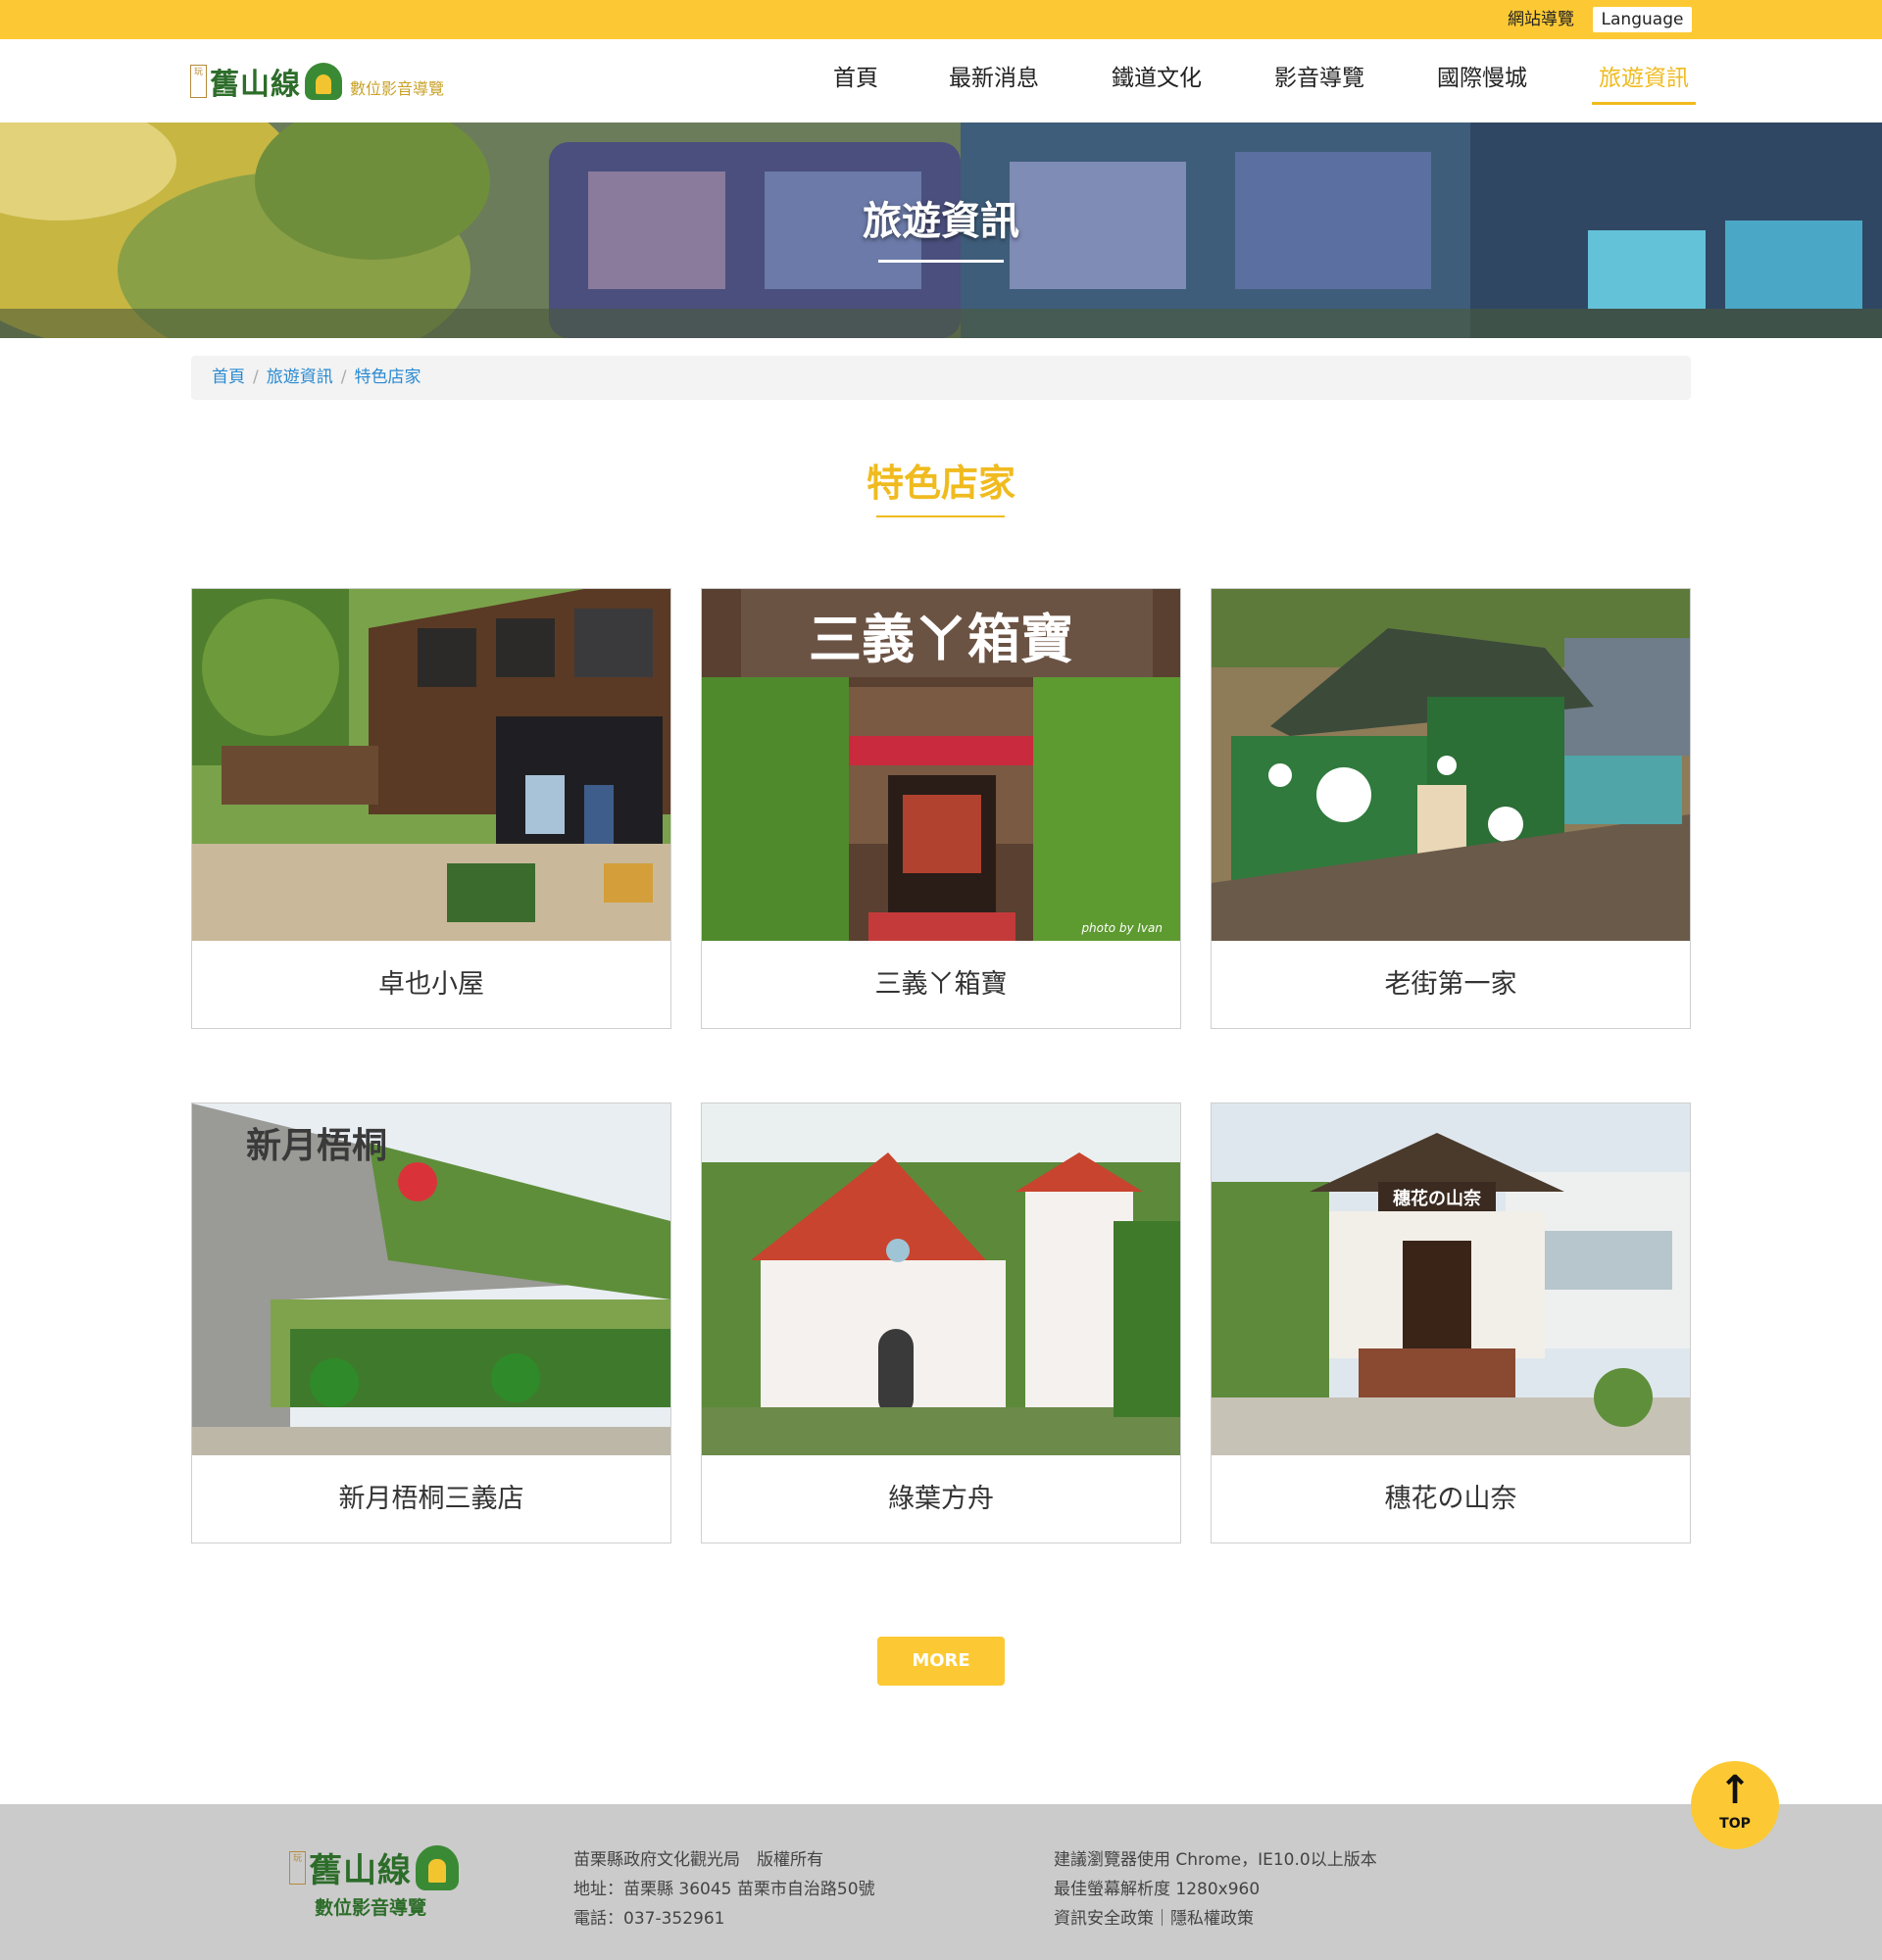  Describe the element at coordinates (1541, 19) in the screenshot. I see `sitemap-link: 網站導覽` at that location.